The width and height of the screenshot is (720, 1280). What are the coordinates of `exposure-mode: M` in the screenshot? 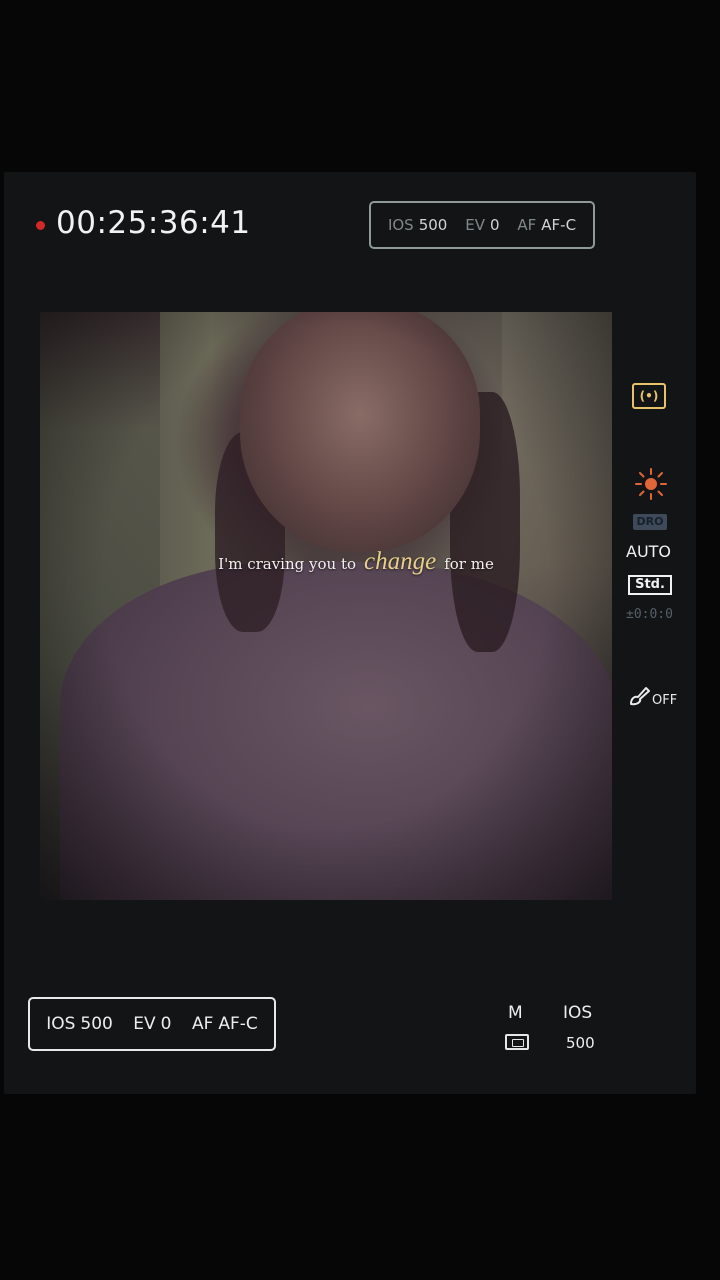 It's located at (515, 1013).